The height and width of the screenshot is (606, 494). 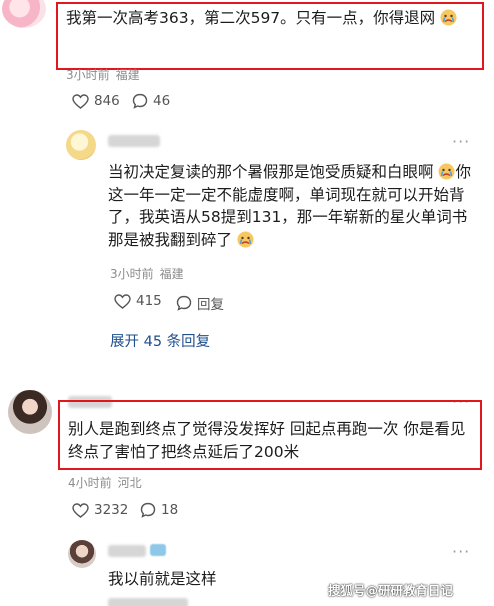 What do you see at coordinates (111, 510) in the screenshot?
I see `like-count: 3232` at bounding box center [111, 510].